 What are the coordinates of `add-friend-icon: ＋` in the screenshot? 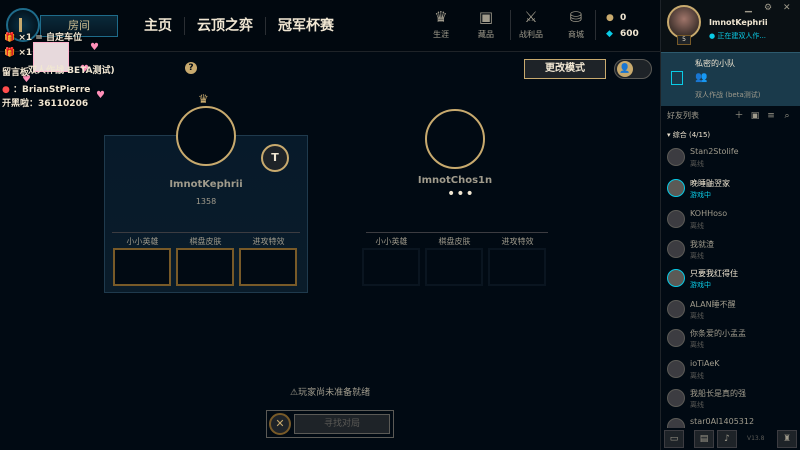 It's located at (739, 114).